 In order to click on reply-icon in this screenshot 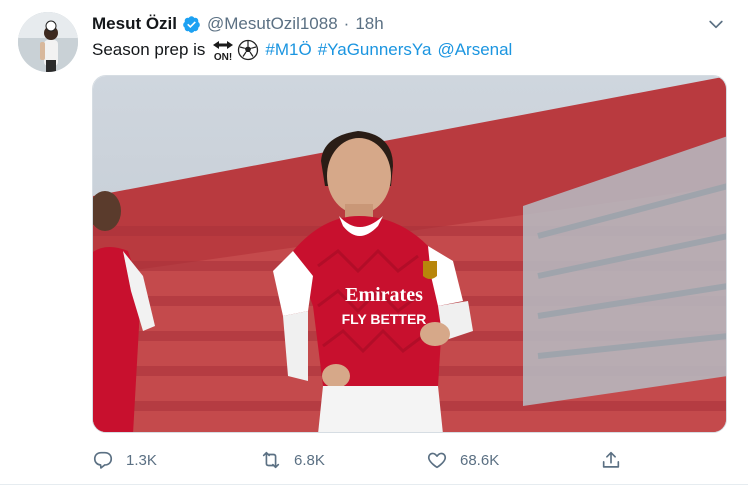, I will do `click(103, 460)`.